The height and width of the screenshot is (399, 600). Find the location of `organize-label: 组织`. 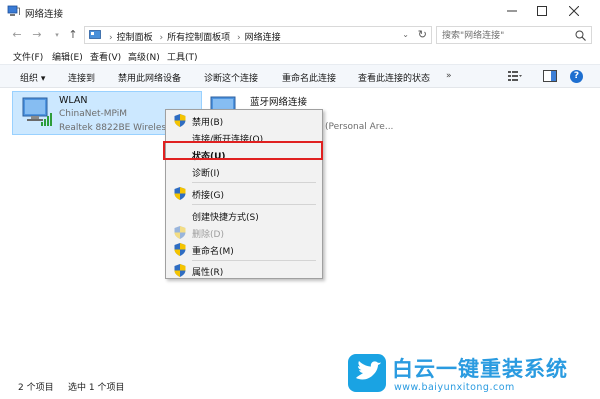

organize-label: 组织 is located at coordinates (29, 79).